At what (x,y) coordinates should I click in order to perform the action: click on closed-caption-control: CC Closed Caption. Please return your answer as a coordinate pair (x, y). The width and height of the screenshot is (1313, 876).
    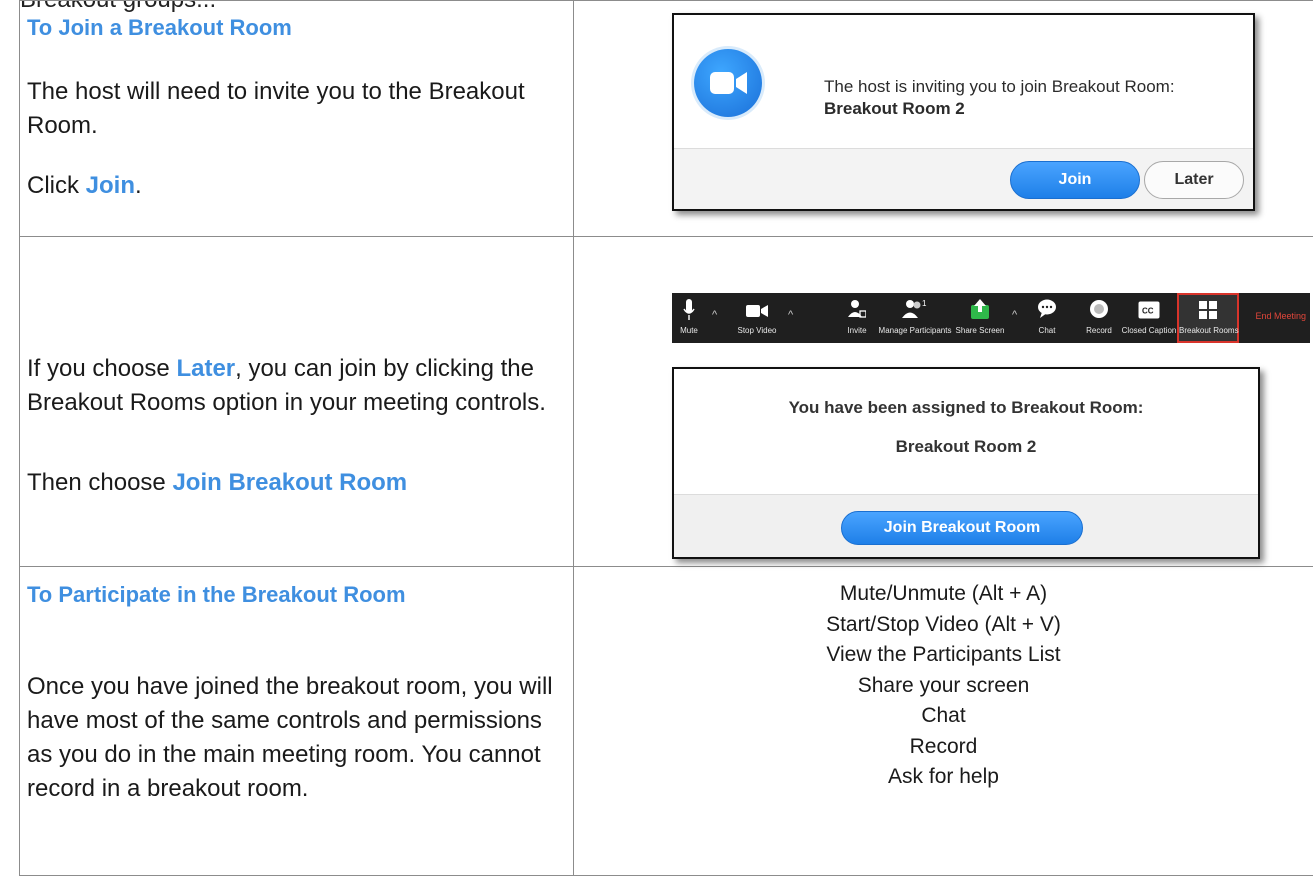
    Looking at the image, I should click on (1149, 318).